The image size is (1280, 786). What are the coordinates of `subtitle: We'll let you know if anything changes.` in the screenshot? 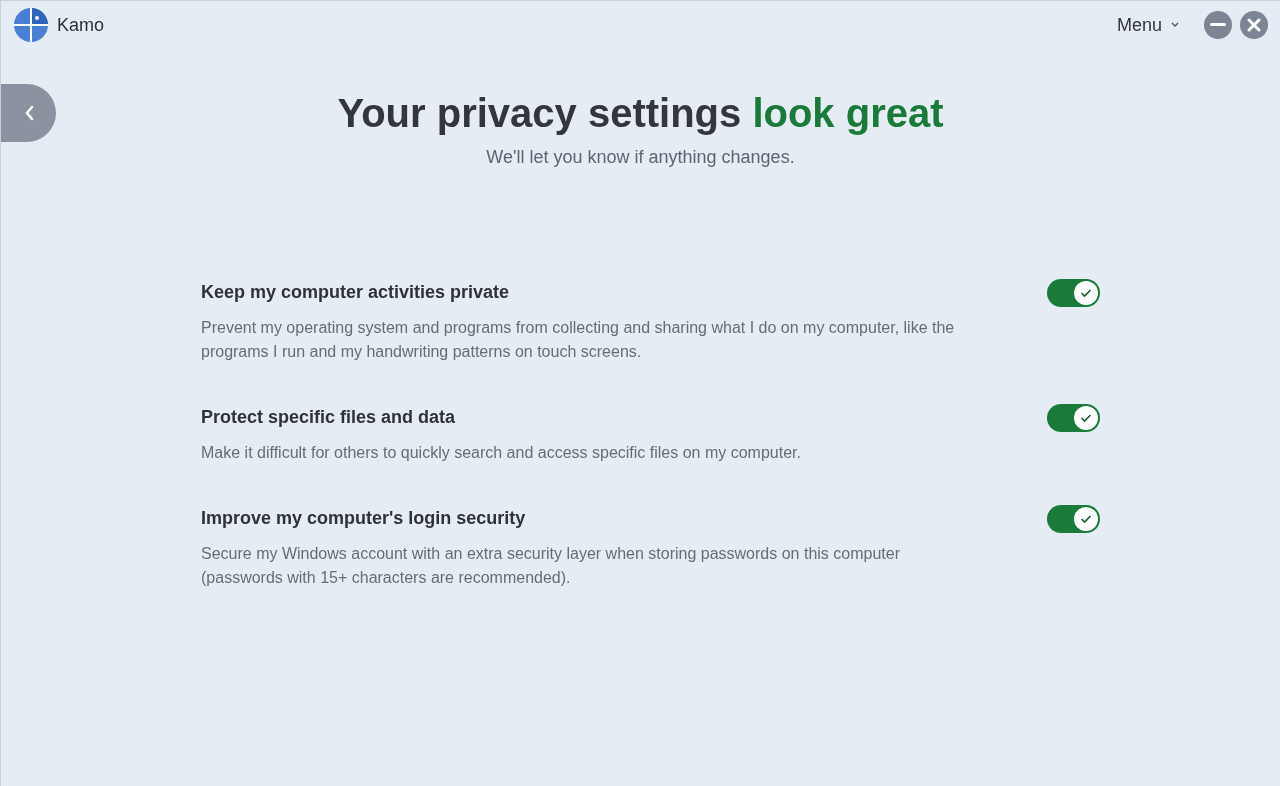 It's located at (640, 157).